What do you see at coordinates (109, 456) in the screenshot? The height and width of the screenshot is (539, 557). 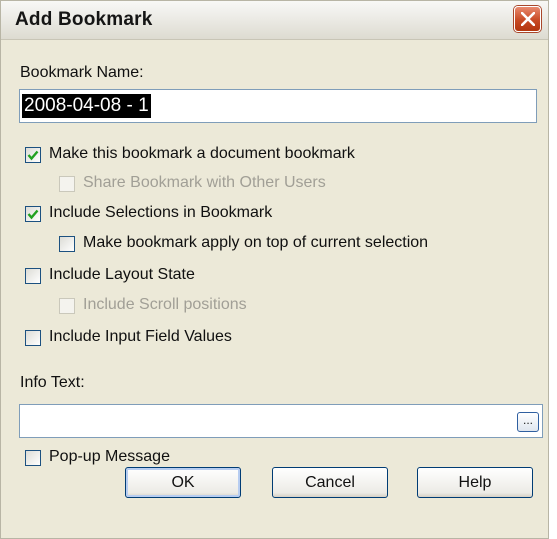 I see `popup-message-label: Pop-up Message` at bounding box center [109, 456].